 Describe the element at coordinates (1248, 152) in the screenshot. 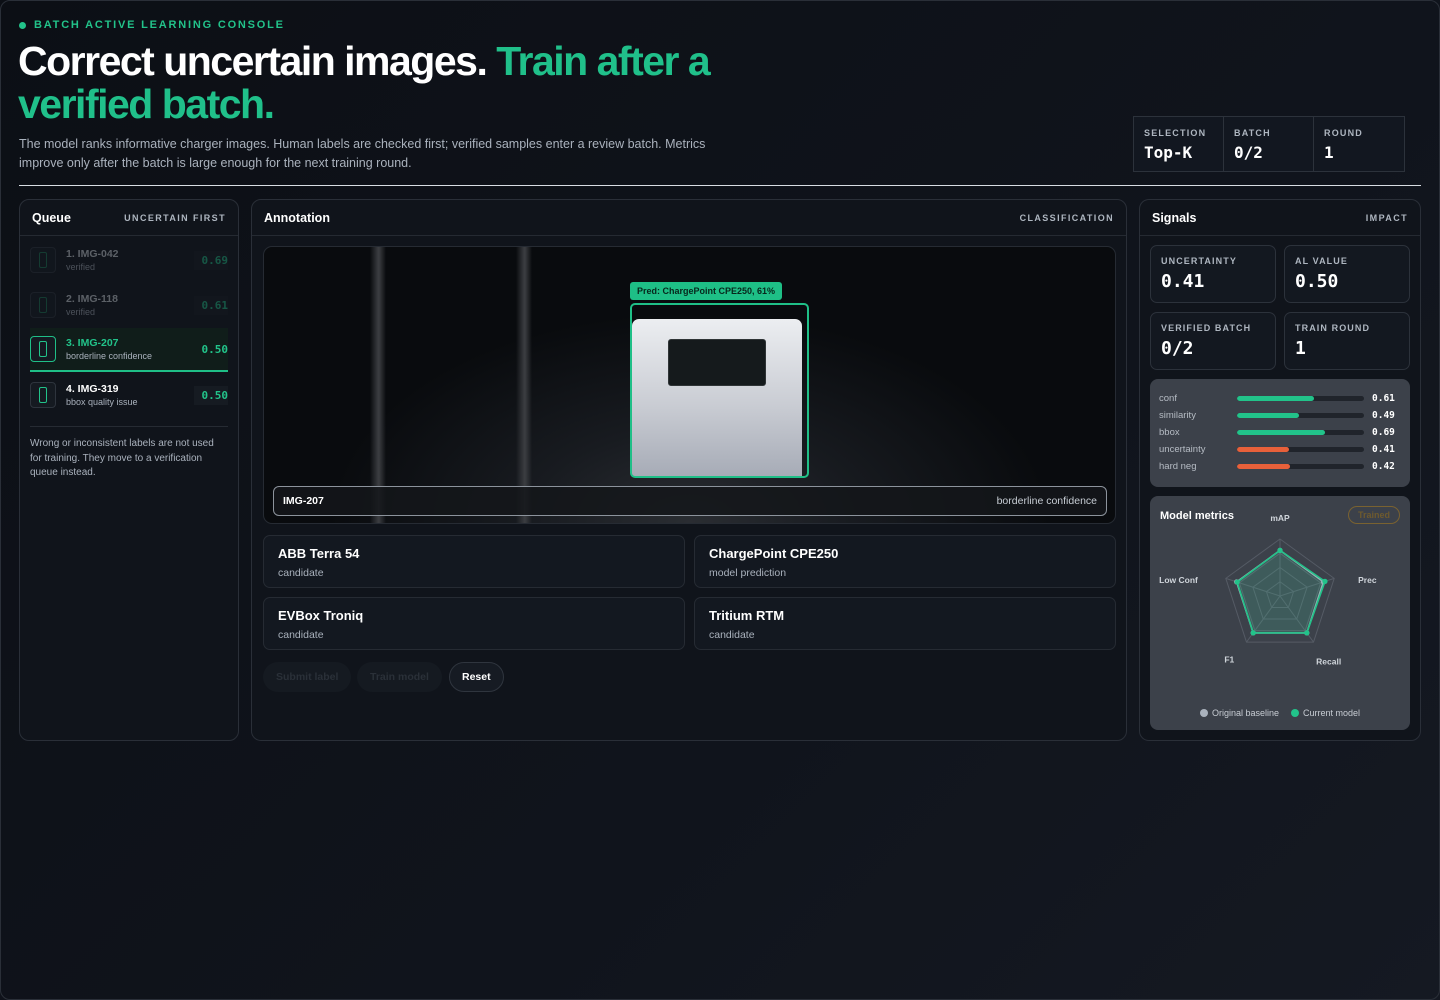

I see `stat-value: 0/2` at that location.